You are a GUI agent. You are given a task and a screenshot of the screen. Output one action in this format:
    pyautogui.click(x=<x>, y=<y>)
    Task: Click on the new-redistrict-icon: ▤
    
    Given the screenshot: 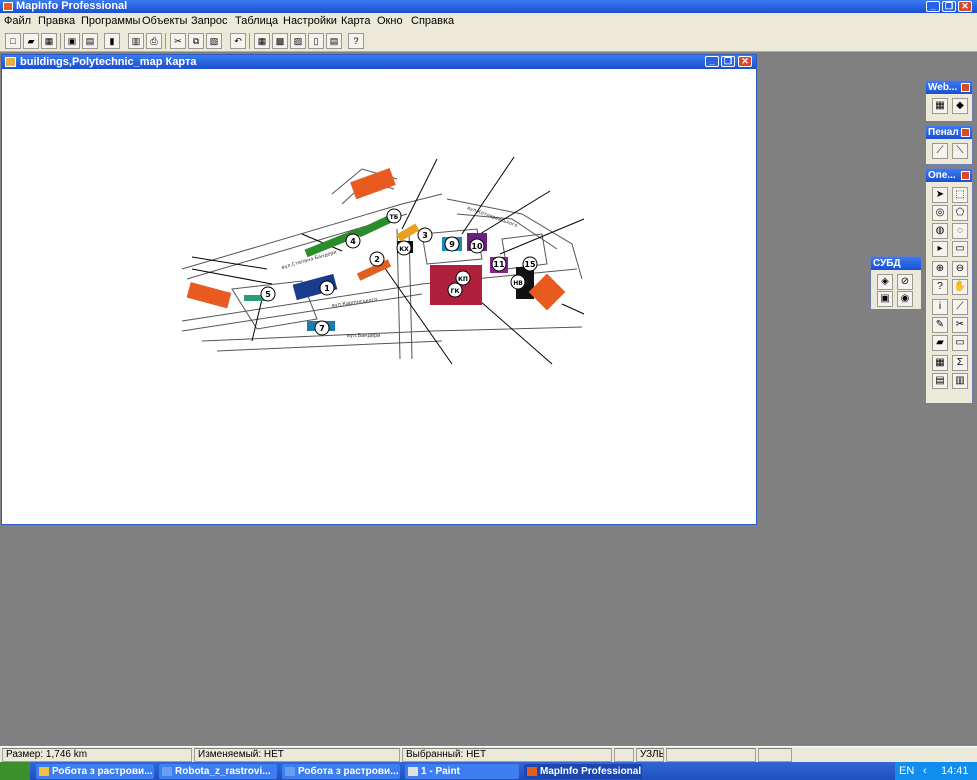 What is the action you would take?
    pyautogui.click(x=334, y=41)
    